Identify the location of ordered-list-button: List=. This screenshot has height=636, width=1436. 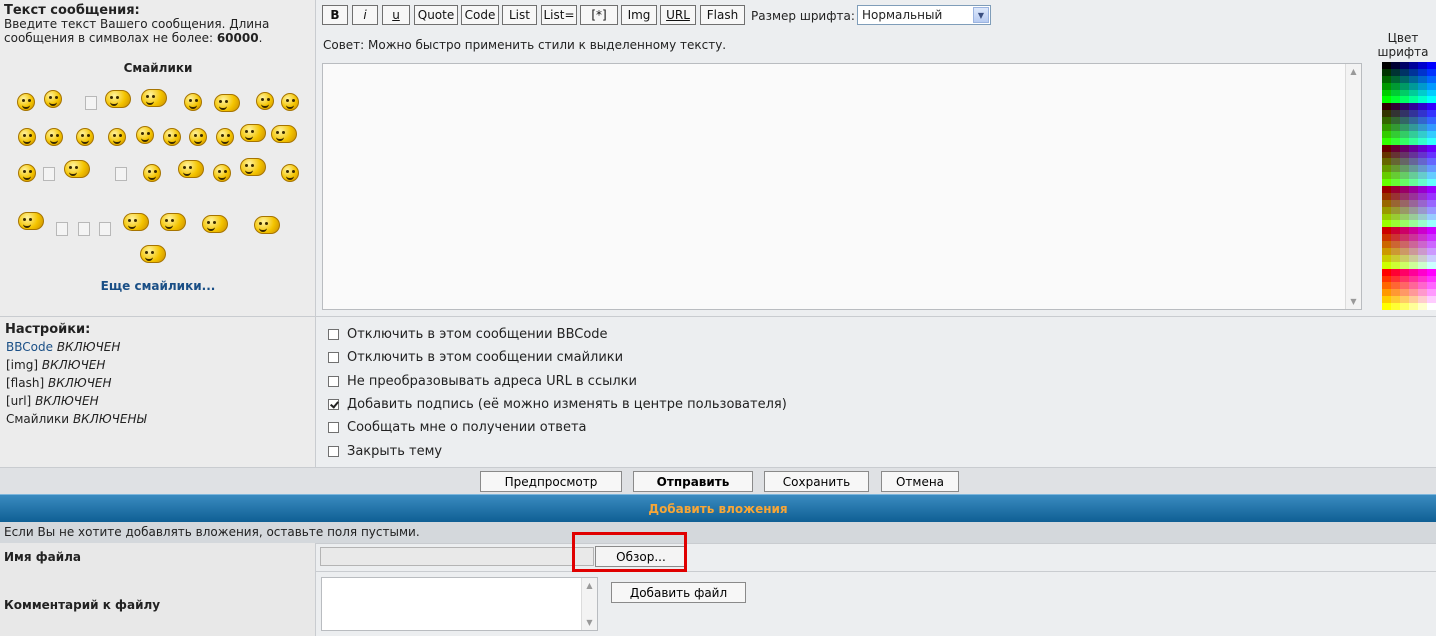
(559, 15).